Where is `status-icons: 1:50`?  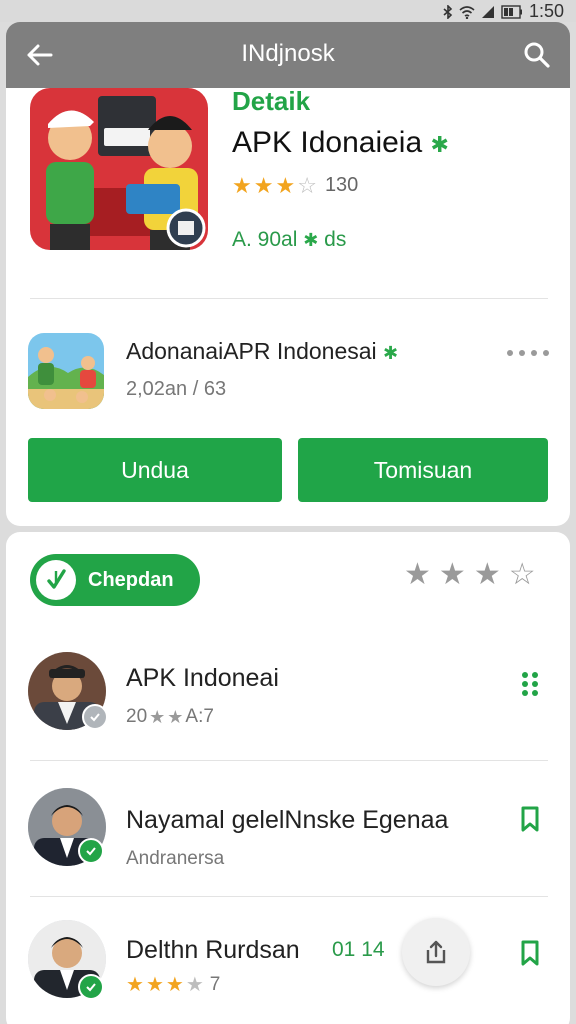
status-icons: 1:50 is located at coordinates (503, 11).